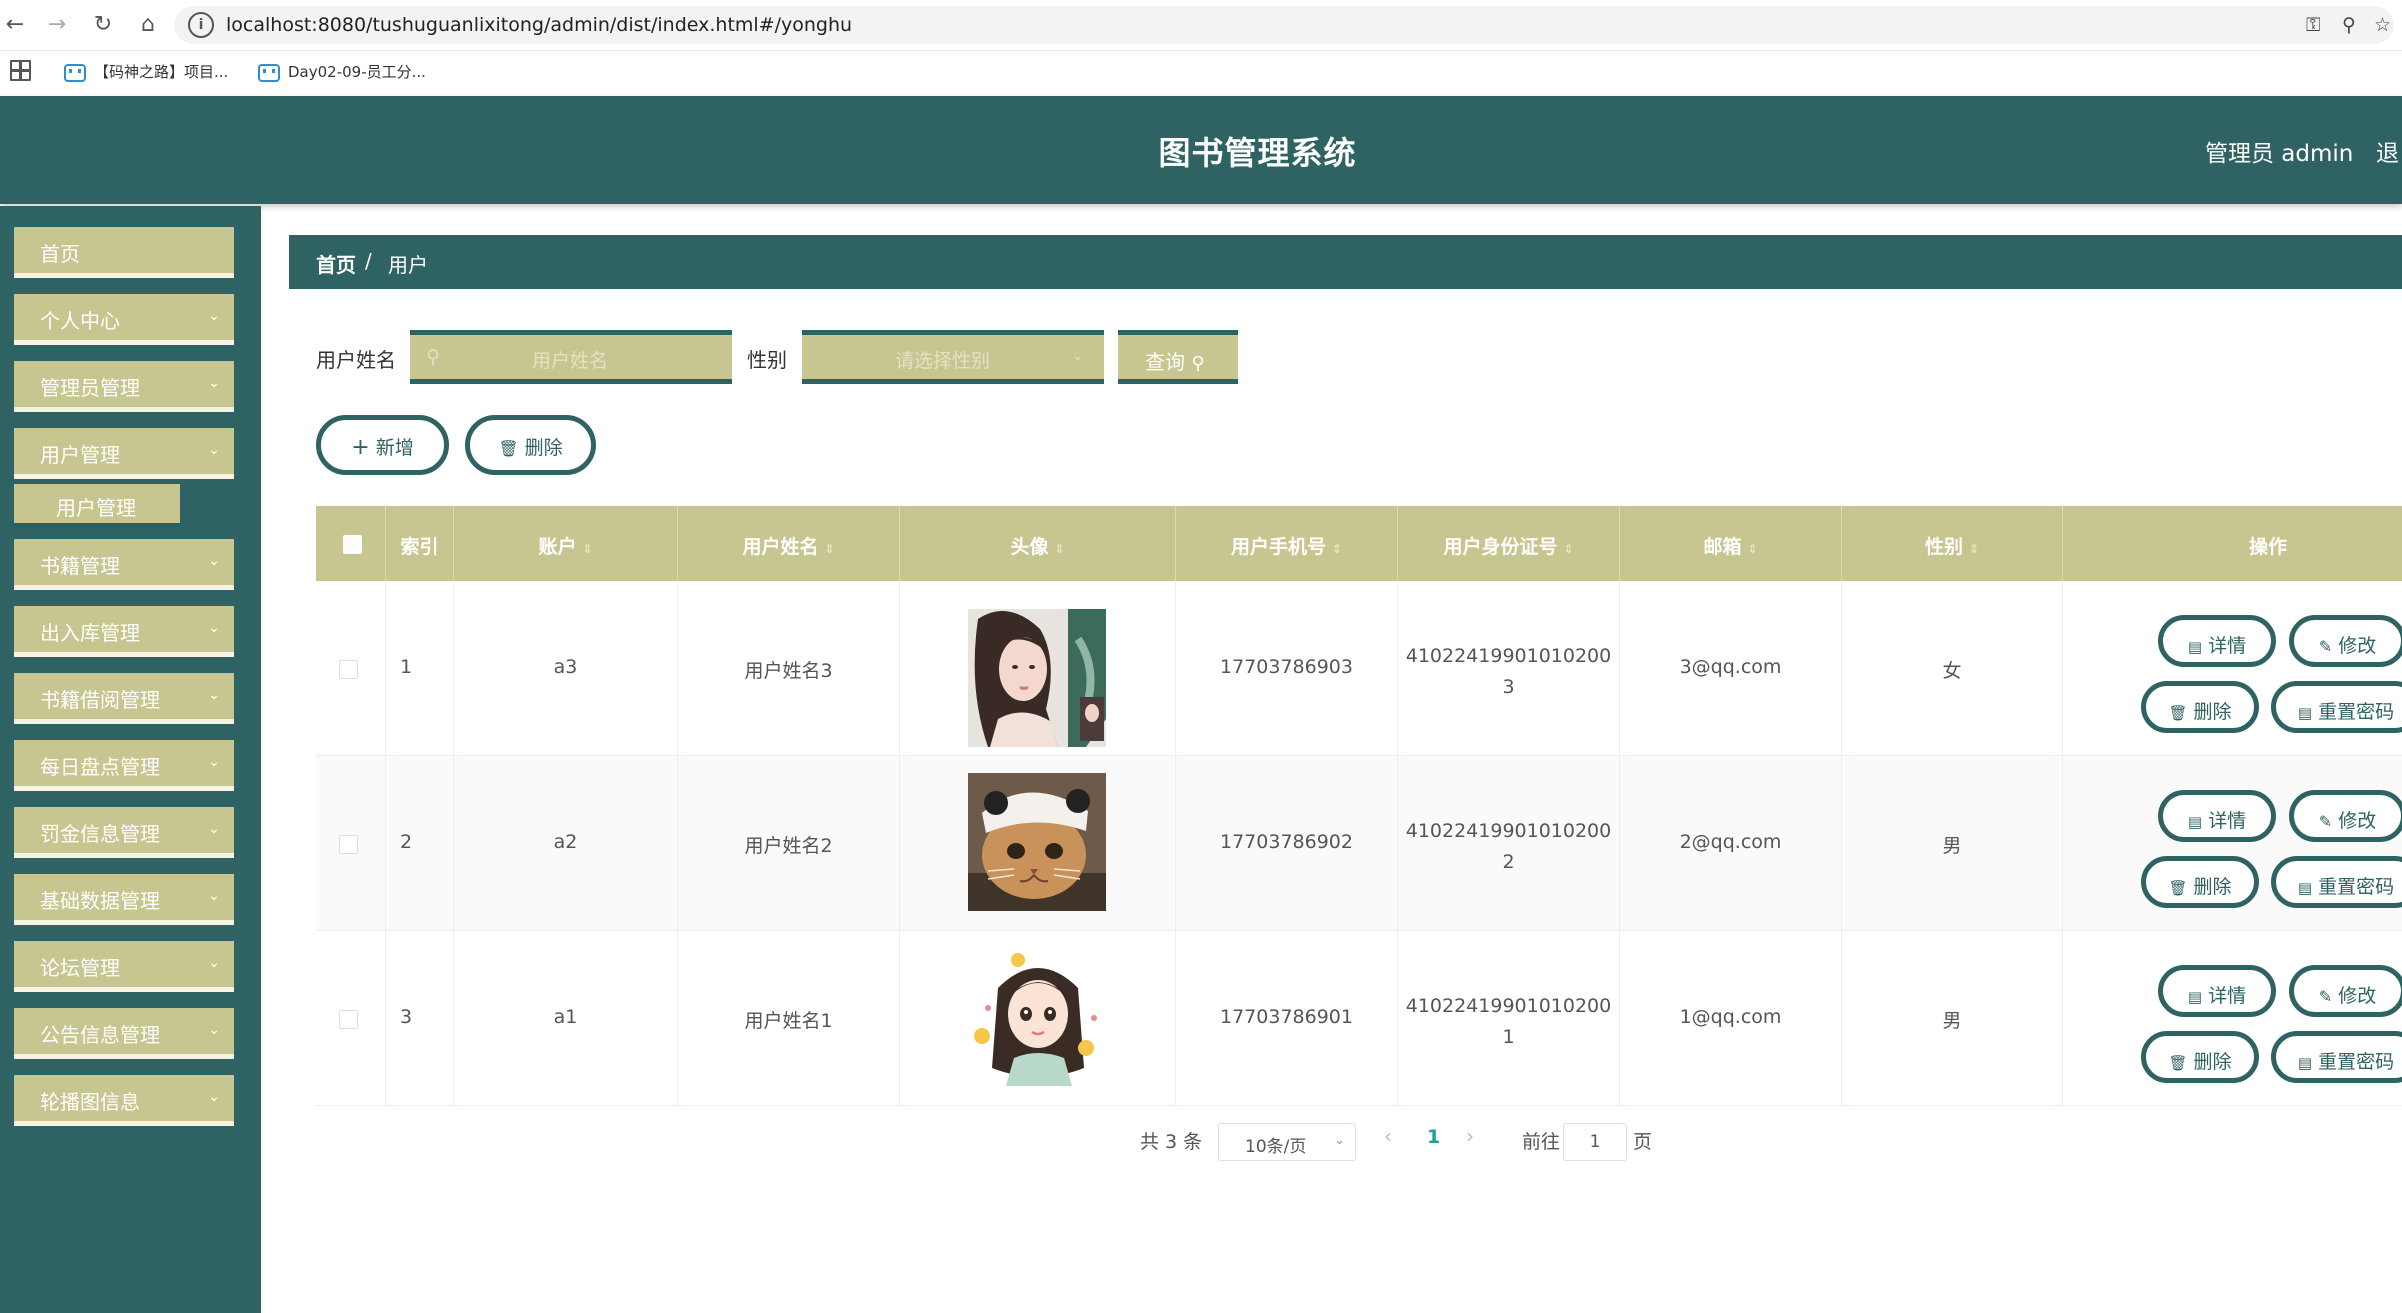  I want to click on sidebar-item-label: 用户管理, so click(80, 455).